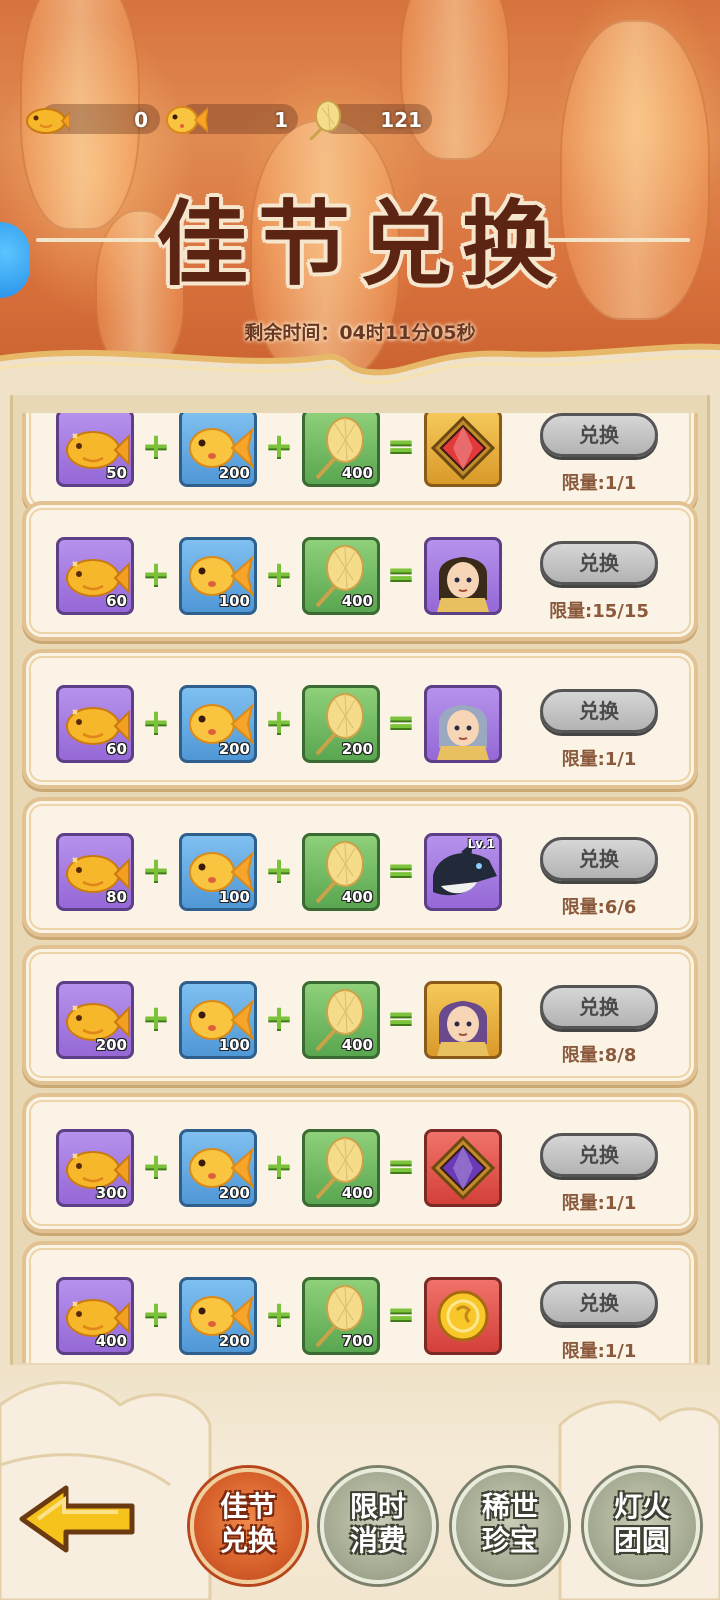  I want to click on limit-text: 限量:15/15, so click(599, 611).